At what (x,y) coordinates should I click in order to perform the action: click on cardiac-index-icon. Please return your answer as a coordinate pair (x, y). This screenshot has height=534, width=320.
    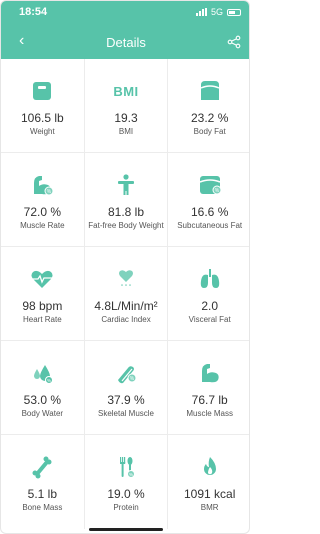
    Looking at the image, I should click on (126, 278).